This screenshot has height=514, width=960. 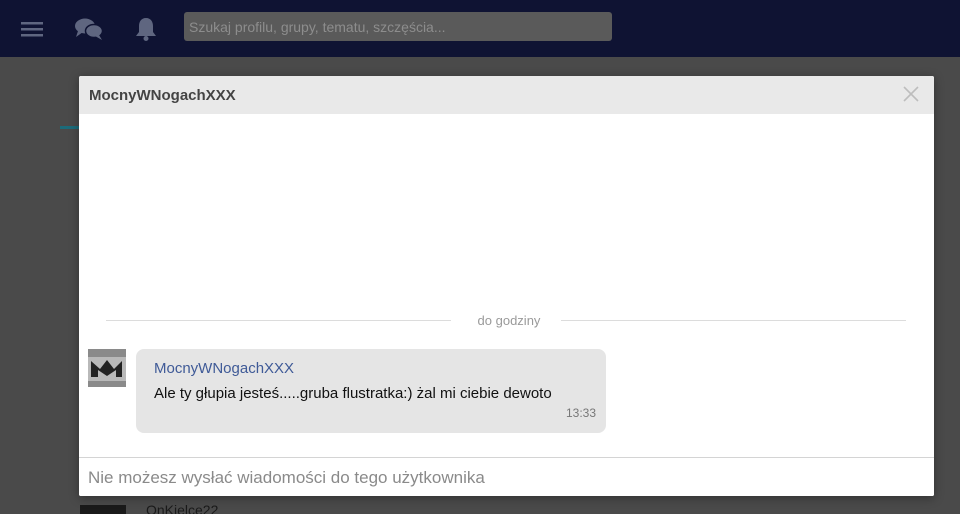 I want to click on divider-line-right, so click(x=733, y=320).